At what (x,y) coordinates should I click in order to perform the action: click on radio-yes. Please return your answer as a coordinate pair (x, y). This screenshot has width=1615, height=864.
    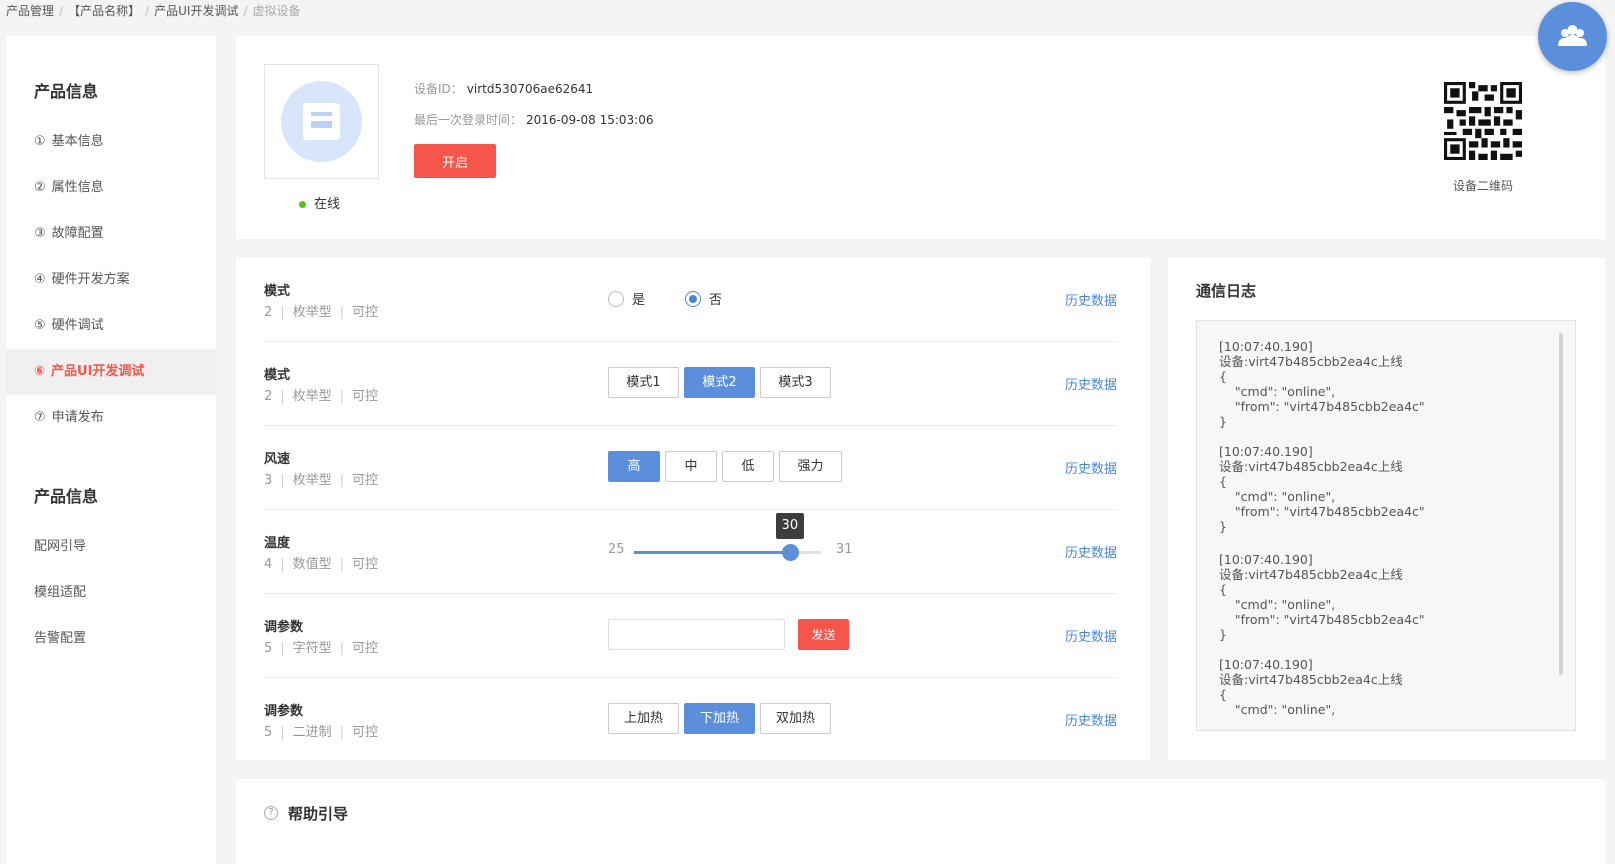
    Looking at the image, I should click on (616, 298).